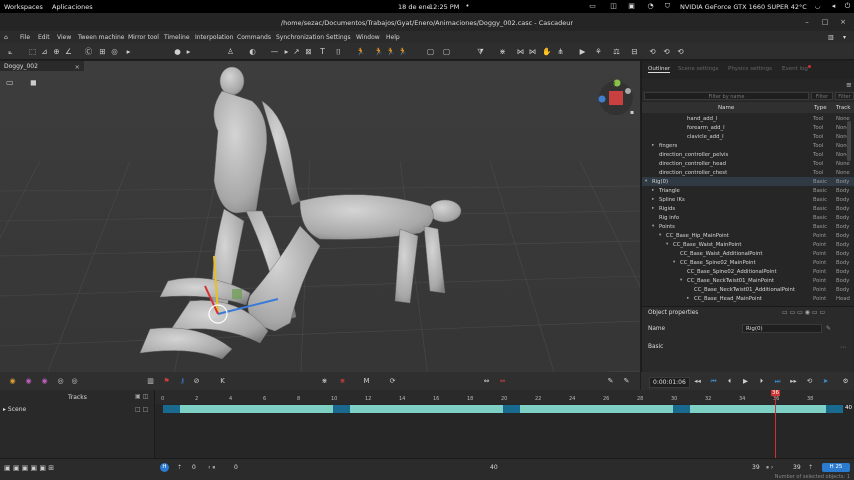 The width and height of the screenshot is (854, 480). What do you see at coordinates (196, 381) in the screenshot?
I see `no-icon: ⊘` at bounding box center [196, 381].